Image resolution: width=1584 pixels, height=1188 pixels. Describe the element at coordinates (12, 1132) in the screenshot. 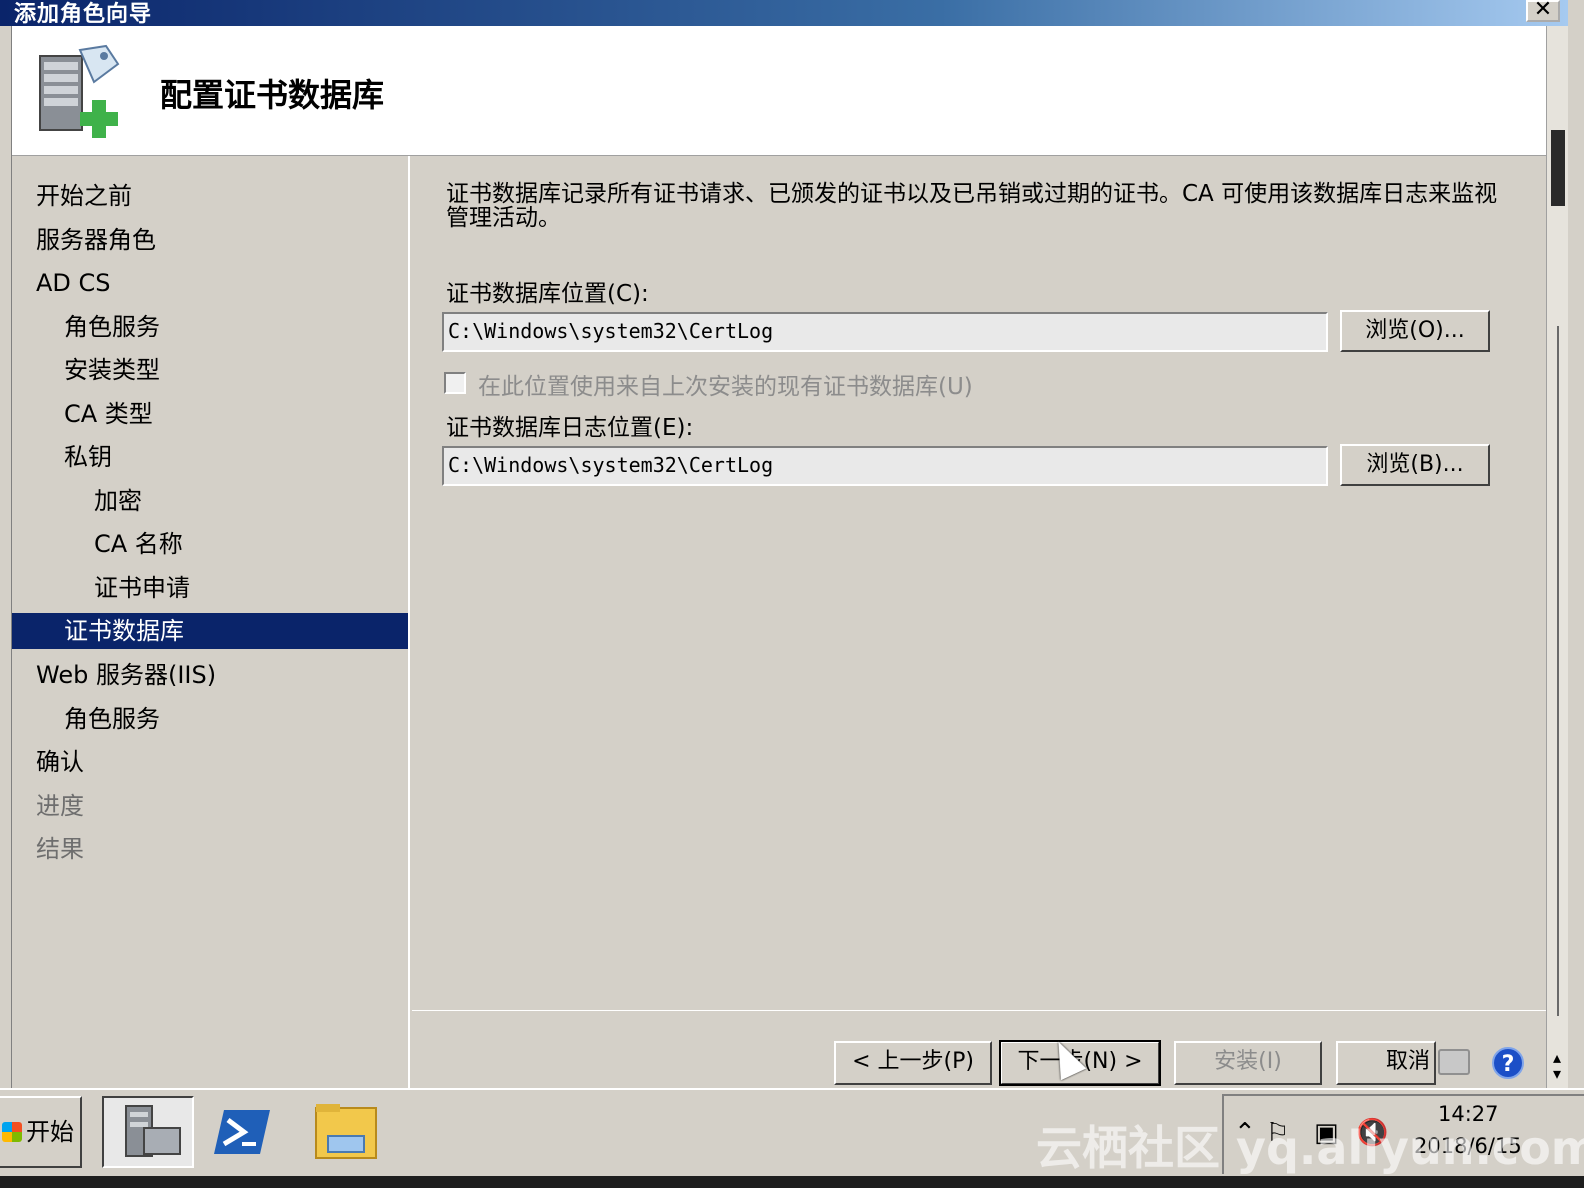

I see `windows-logo-icon` at that location.